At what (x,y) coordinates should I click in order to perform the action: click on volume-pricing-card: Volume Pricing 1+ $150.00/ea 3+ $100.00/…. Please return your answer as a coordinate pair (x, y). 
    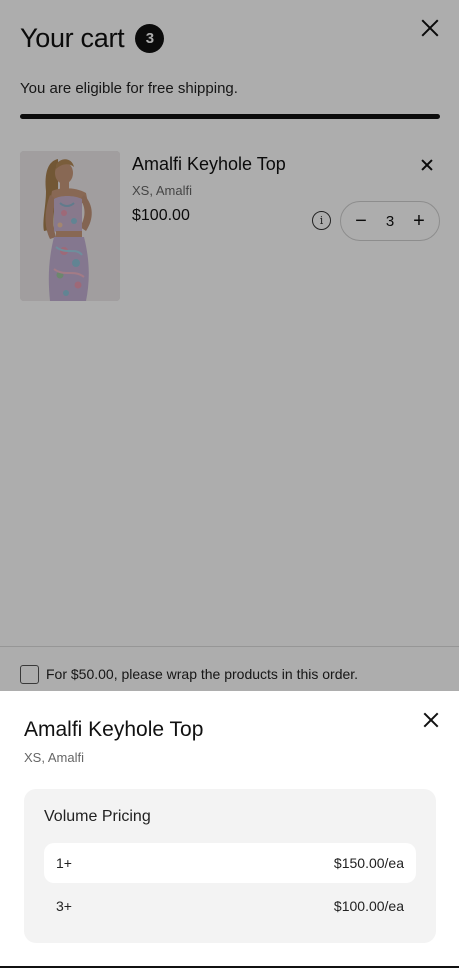
    Looking at the image, I should click on (230, 866).